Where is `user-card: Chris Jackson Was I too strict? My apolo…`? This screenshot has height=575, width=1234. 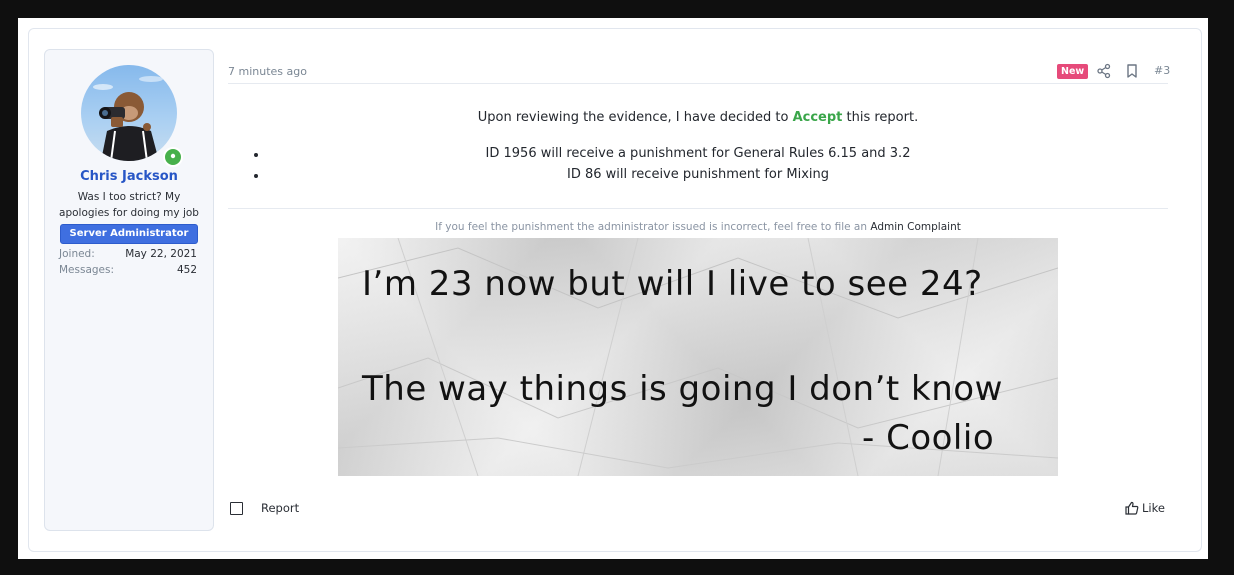 user-card: Chris Jackson Was I too strict? My apolo… is located at coordinates (129, 290).